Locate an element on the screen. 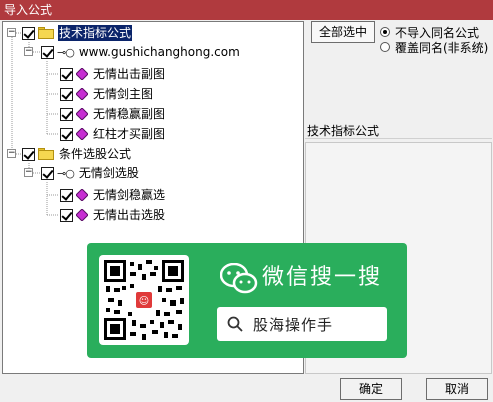  tree-label: 无情剑选股 is located at coordinates (108, 173).